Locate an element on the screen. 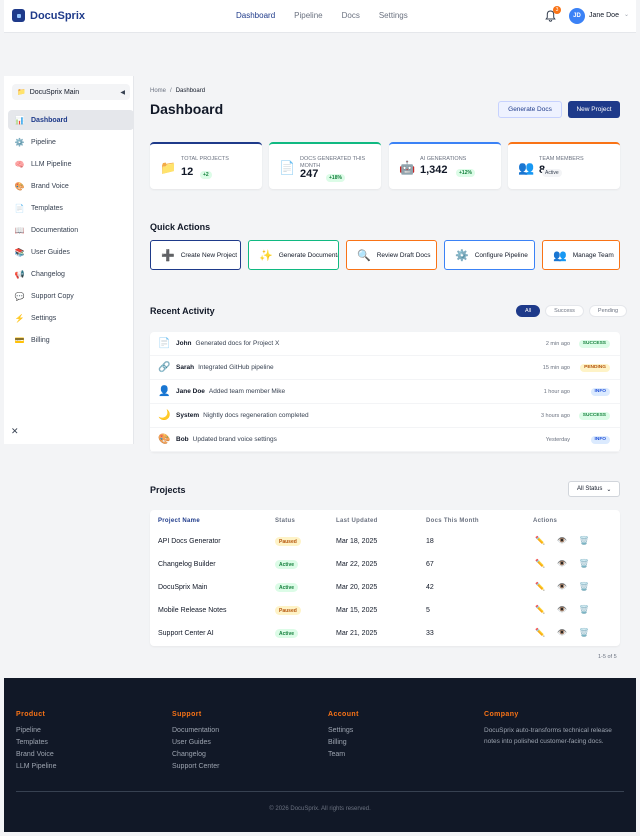  status-badge: Active is located at coordinates (287, 633).